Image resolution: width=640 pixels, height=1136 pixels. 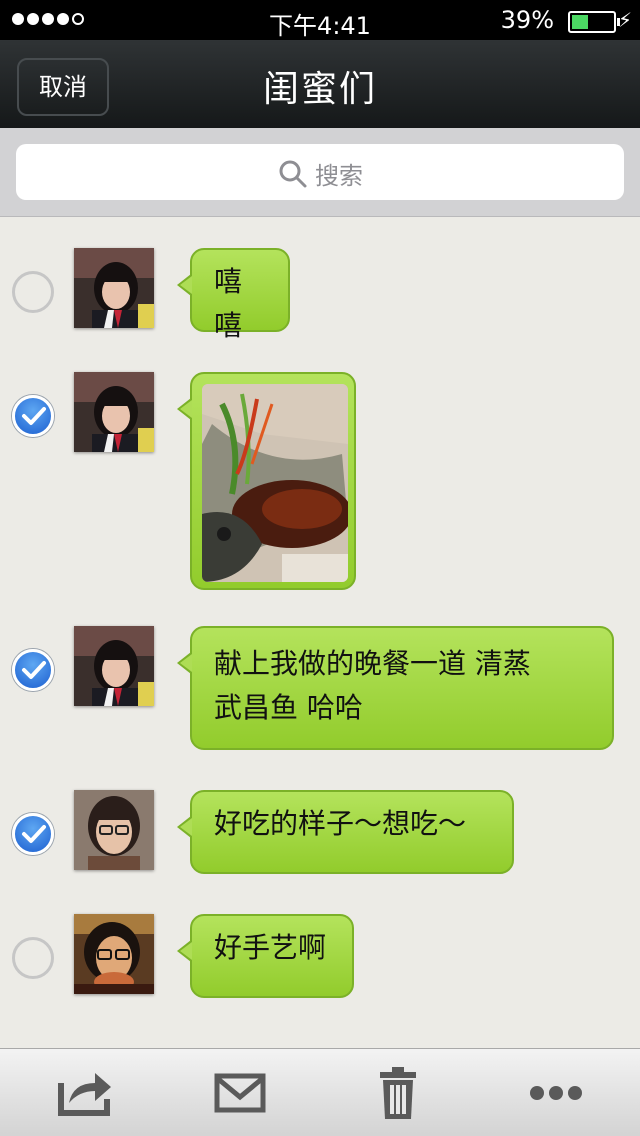 What do you see at coordinates (395, 688) in the screenshot?
I see `message-bubble: 献上我做的晚餐一道 清蒸 武昌鱼 哈哈` at bounding box center [395, 688].